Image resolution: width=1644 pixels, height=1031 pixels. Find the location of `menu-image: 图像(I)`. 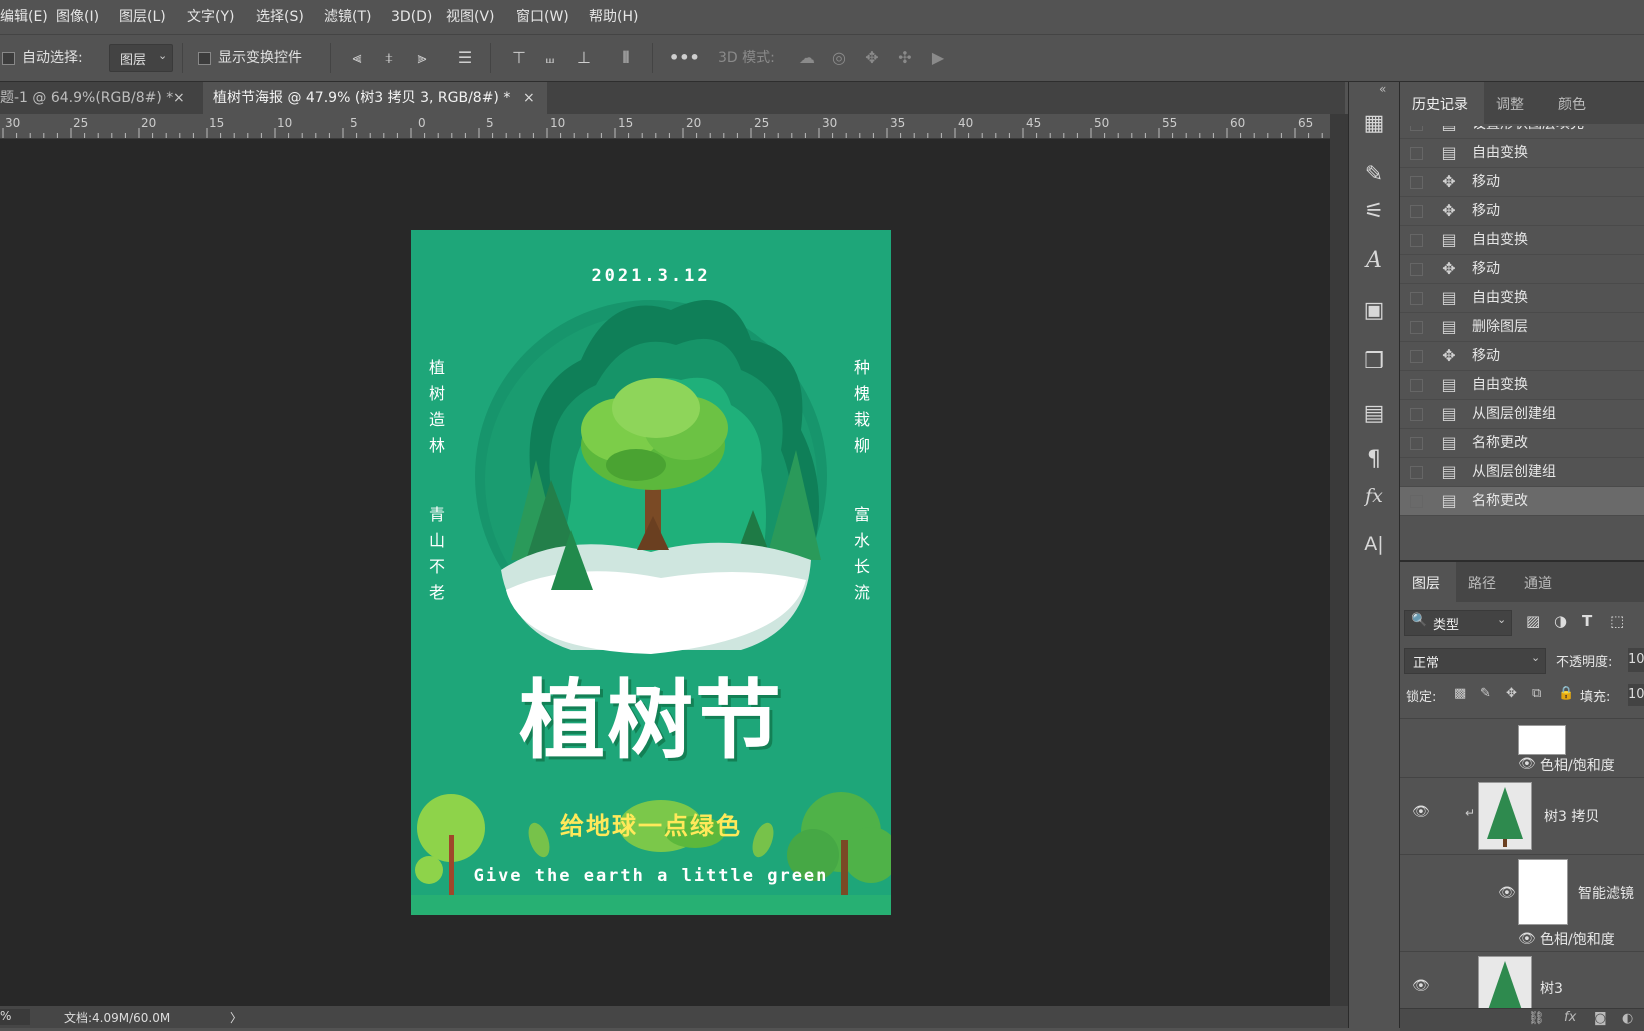

menu-image: 图像(I) is located at coordinates (77, 17).